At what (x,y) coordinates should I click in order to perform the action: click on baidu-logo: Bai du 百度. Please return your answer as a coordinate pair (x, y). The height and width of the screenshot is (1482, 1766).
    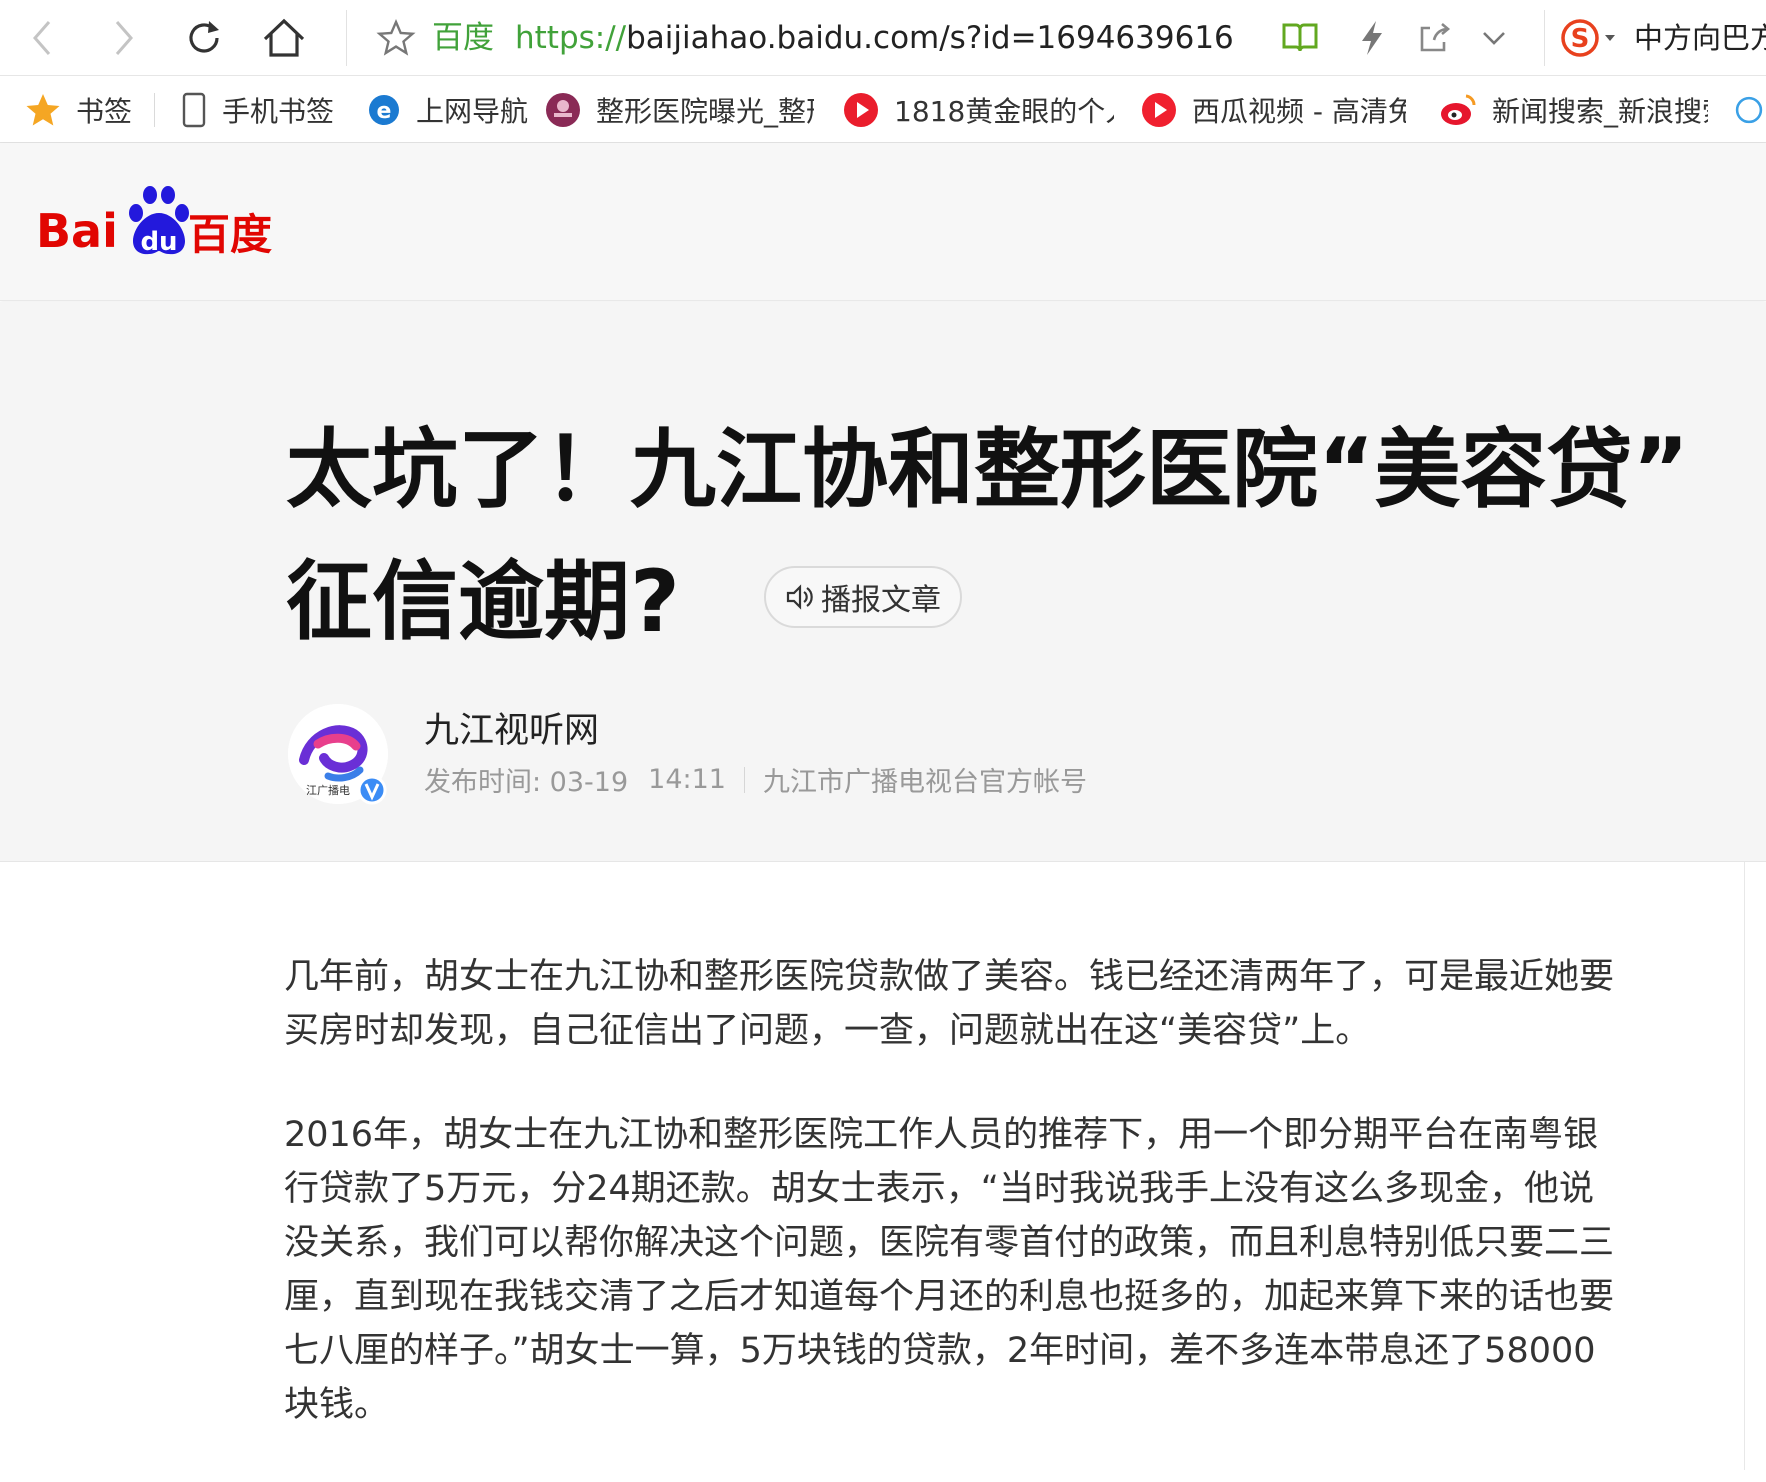
    Looking at the image, I should click on (156, 223).